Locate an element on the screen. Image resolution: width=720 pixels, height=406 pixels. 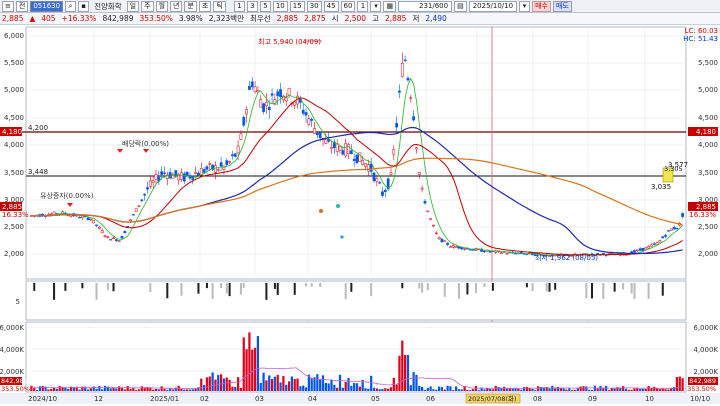
period-minute-button: 분 is located at coordinates (190, 6).